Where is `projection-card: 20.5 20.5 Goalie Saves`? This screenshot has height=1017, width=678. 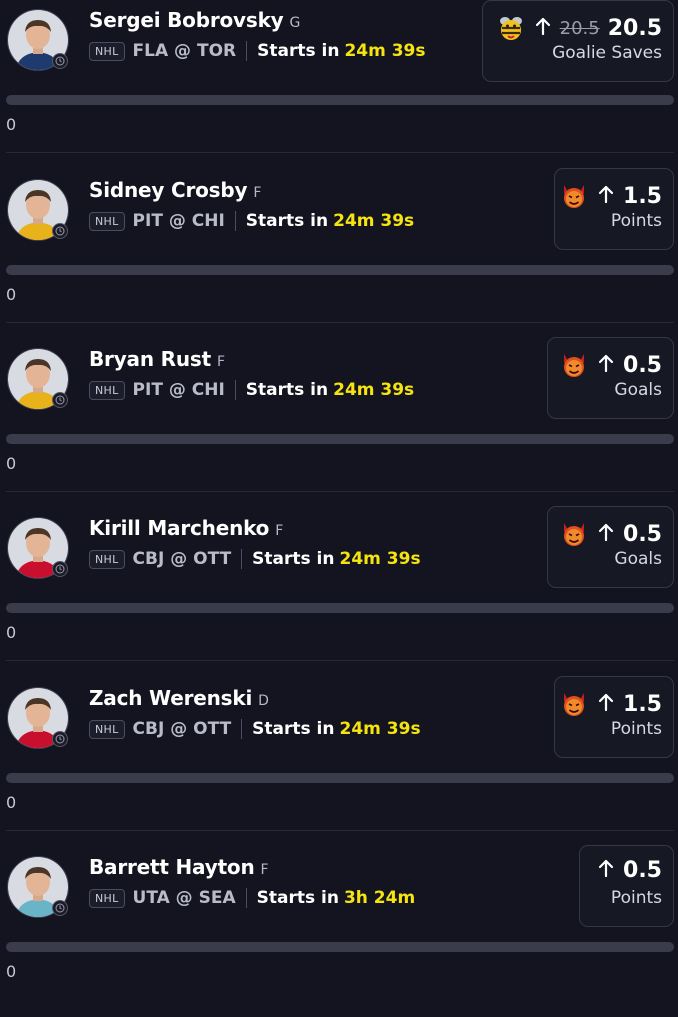
projection-card: 20.5 20.5 Goalie Saves is located at coordinates (578, 41).